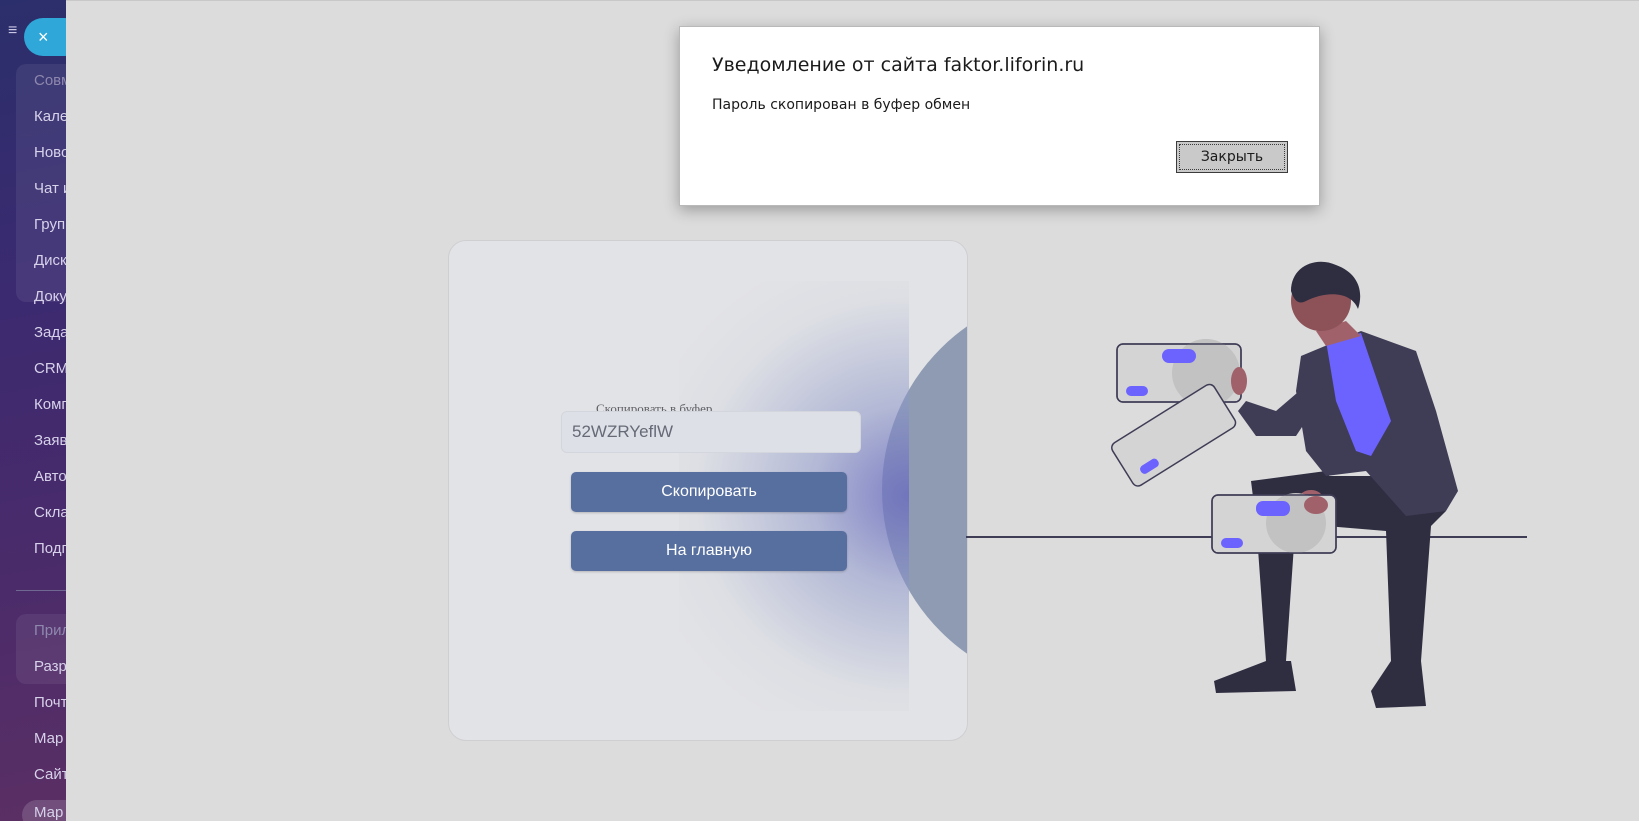 The width and height of the screenshot is (1639, 821). I want to click on sidebar-item: Кале, so click(50, 117).